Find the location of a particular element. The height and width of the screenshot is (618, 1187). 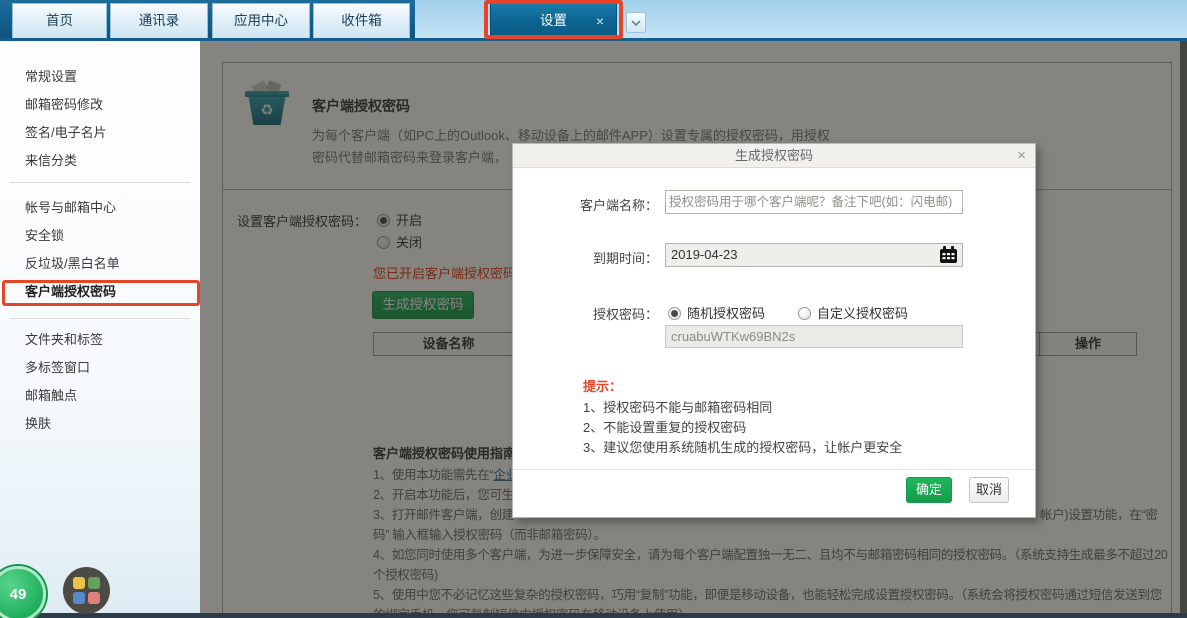

tab-settings: 设置 × is located at coordinates (553, 20).